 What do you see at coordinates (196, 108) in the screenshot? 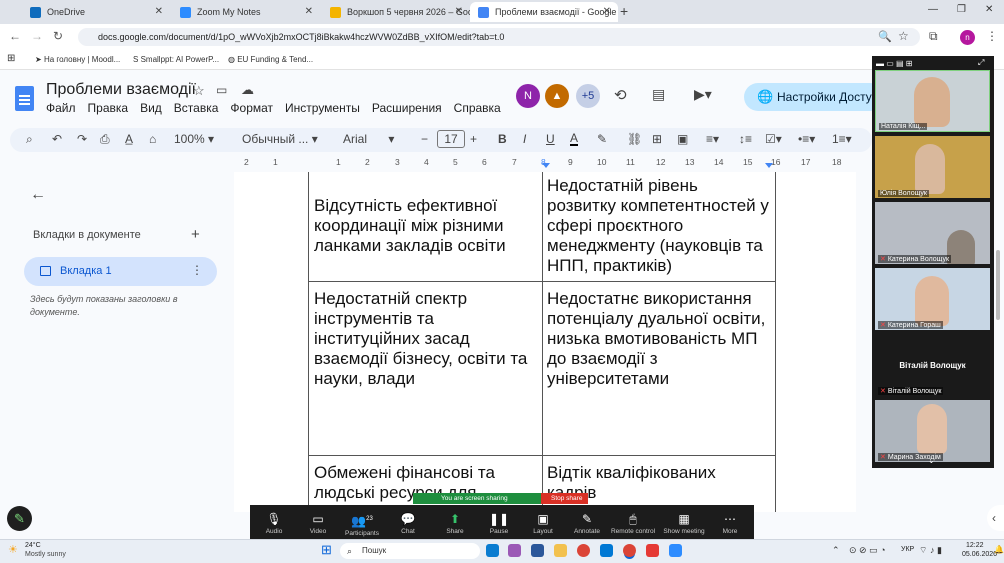
I see `menu-insert: Вставка` at bounding box center [196, 108].